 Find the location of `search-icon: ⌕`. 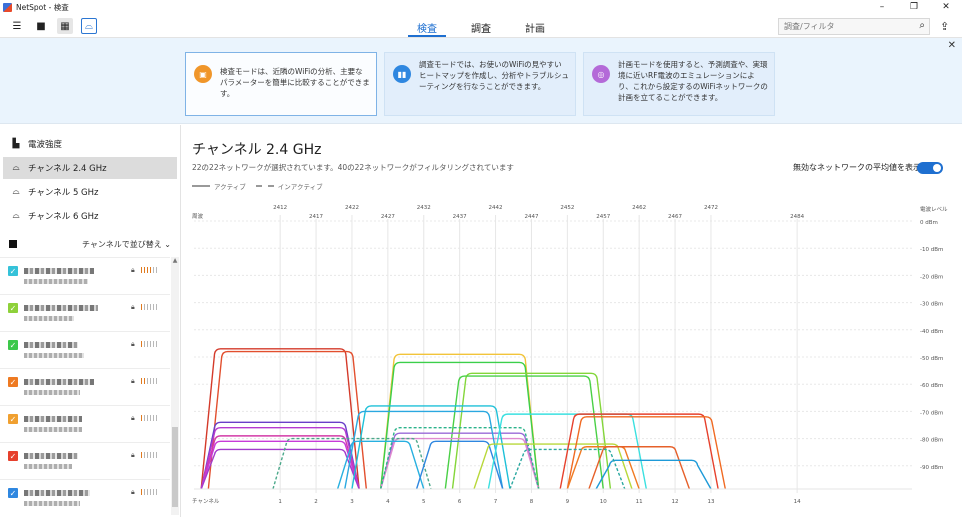

search-icon: ⌕ is located at coordinates (922, 25).